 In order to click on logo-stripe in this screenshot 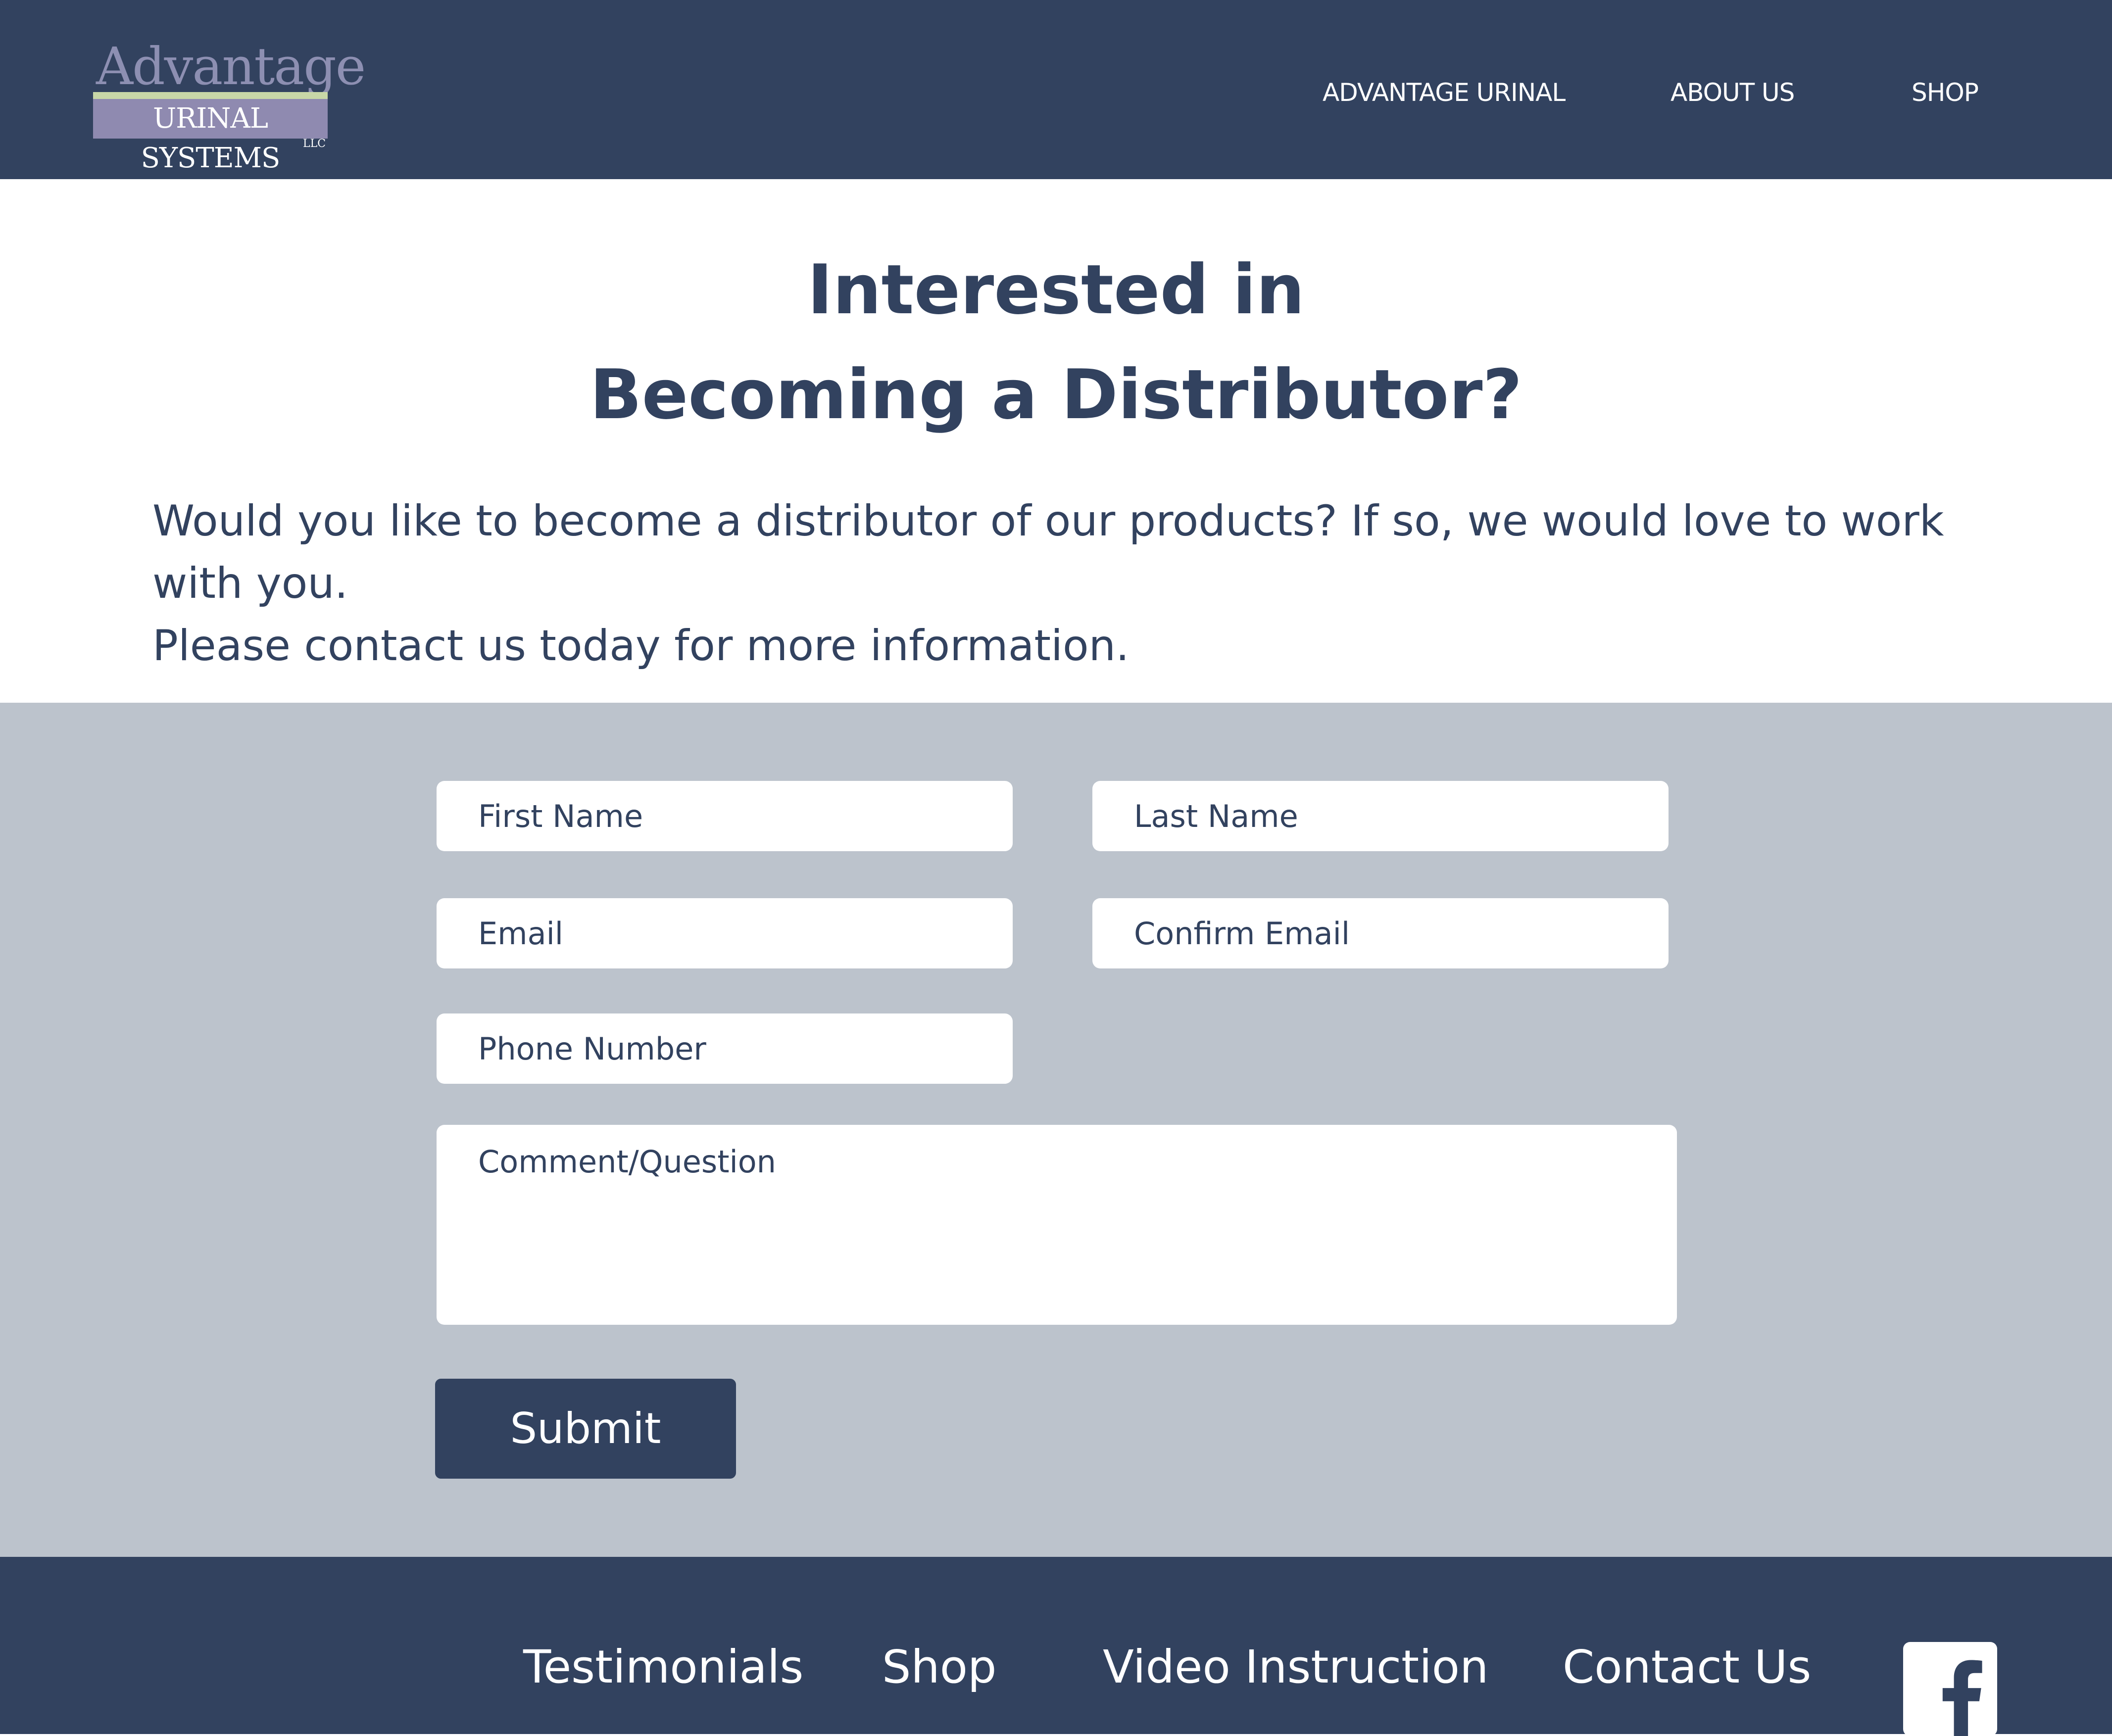, I will do `click(210, 95)`.